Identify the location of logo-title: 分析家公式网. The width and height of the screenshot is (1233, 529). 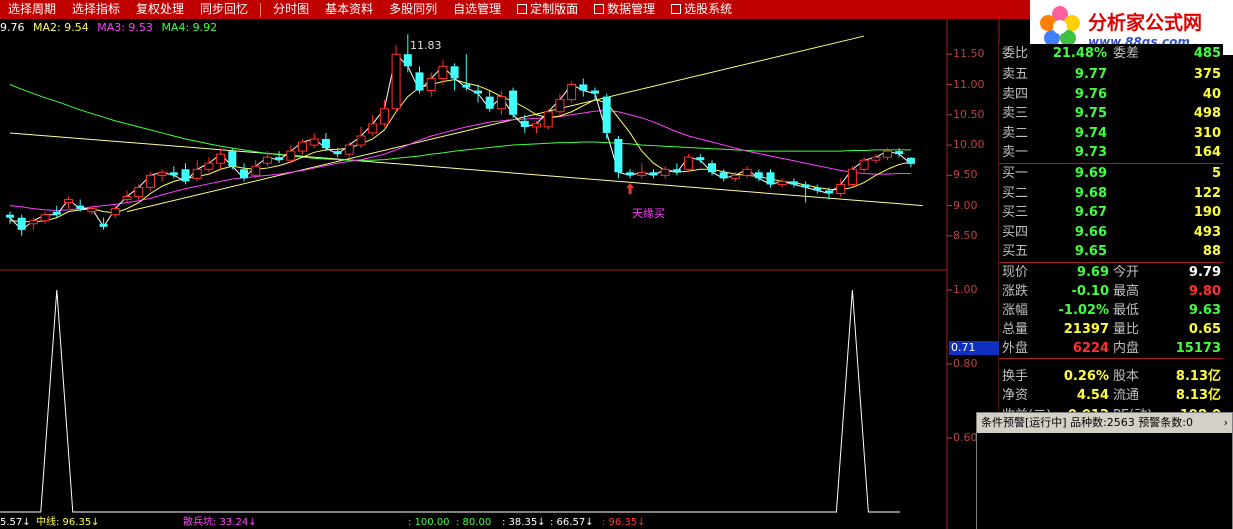
(1145, 23).